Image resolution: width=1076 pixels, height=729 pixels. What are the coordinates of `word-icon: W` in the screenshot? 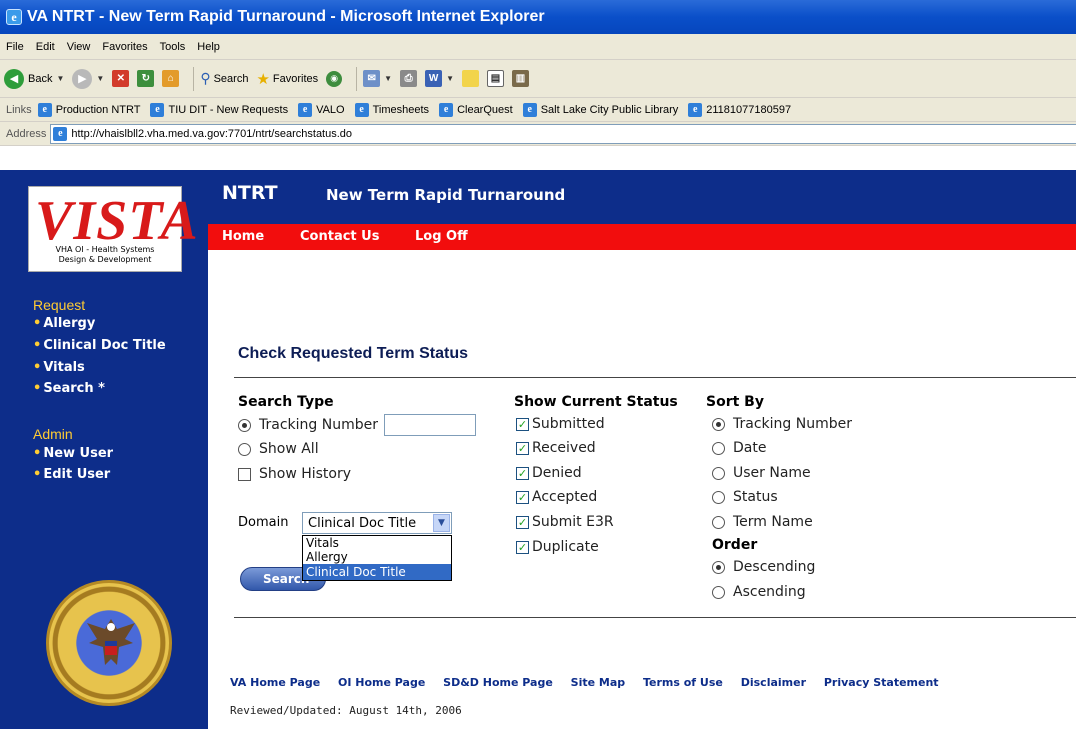 It's located at (434, 78).